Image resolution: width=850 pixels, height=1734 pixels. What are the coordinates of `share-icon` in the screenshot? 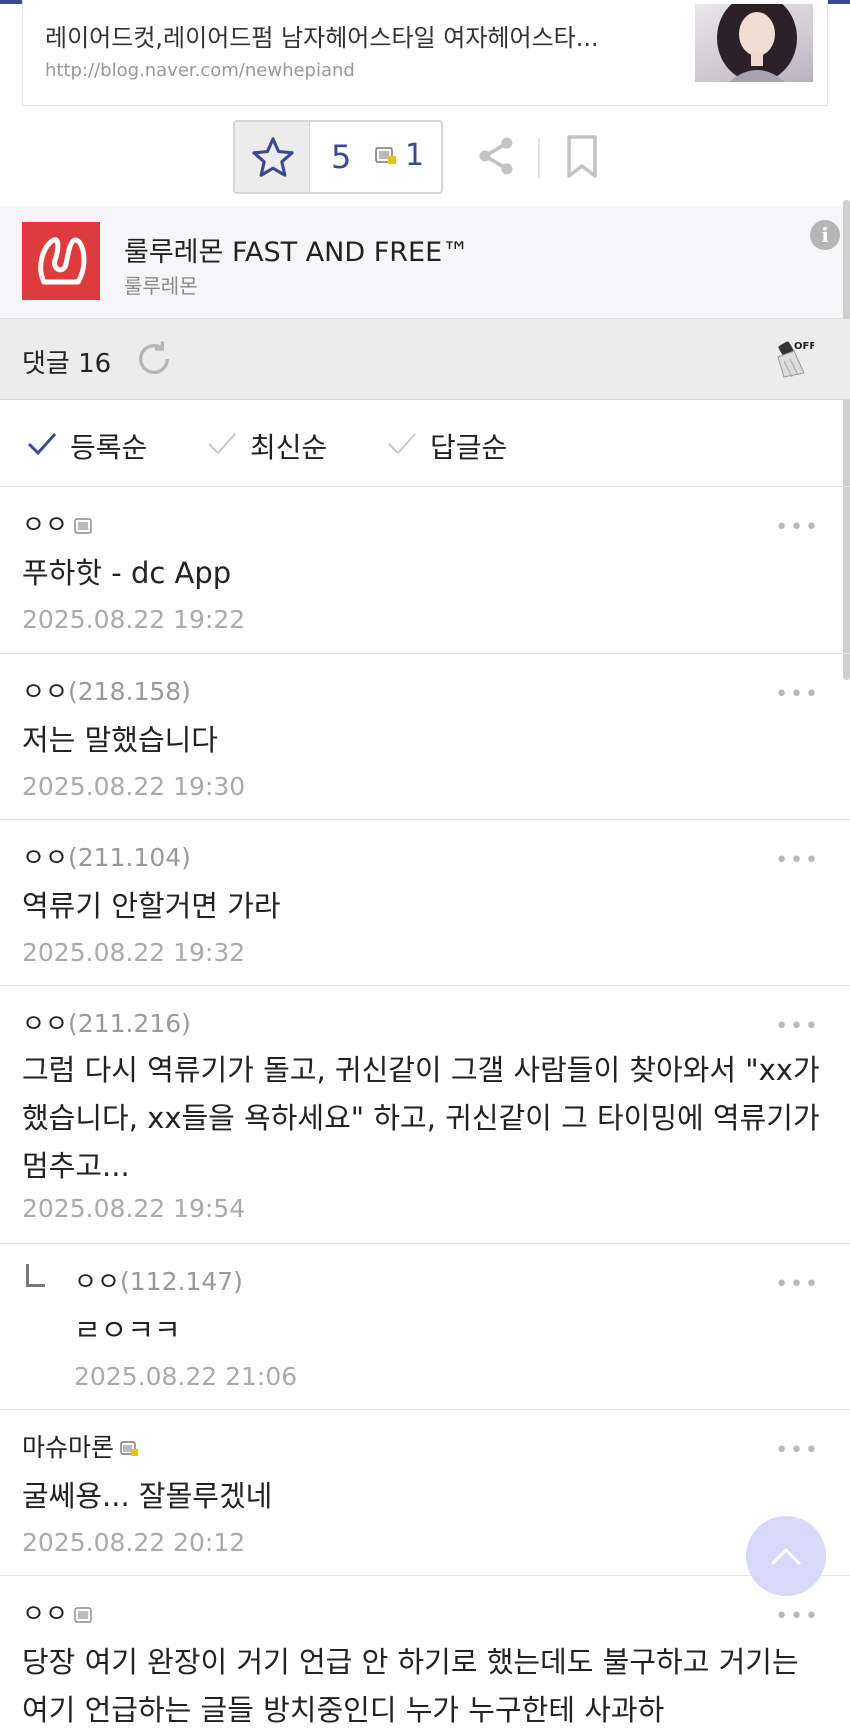 It's located at (496, 156).